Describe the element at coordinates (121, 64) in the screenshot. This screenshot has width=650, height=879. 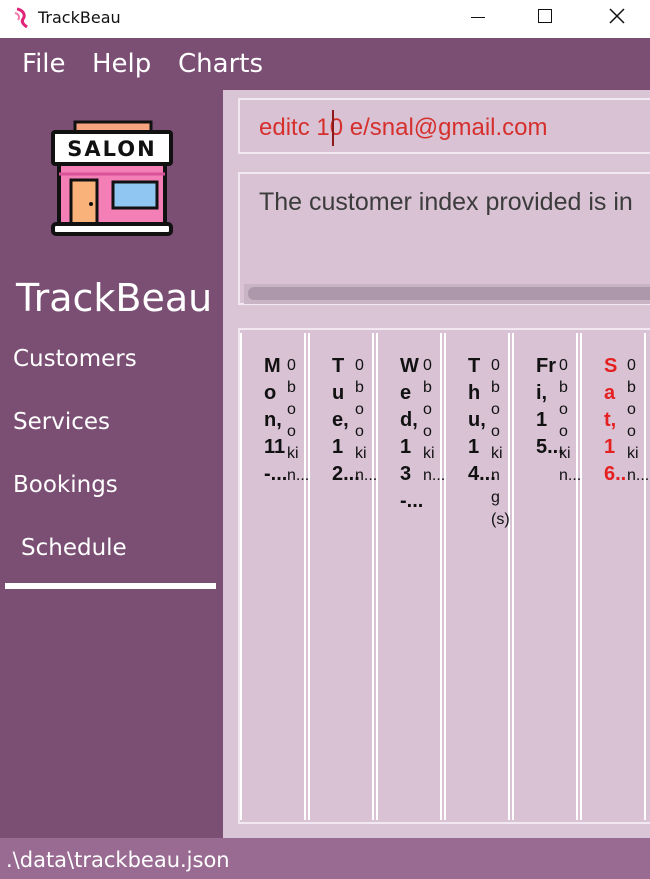
I see `menu-help: Help` at that location.